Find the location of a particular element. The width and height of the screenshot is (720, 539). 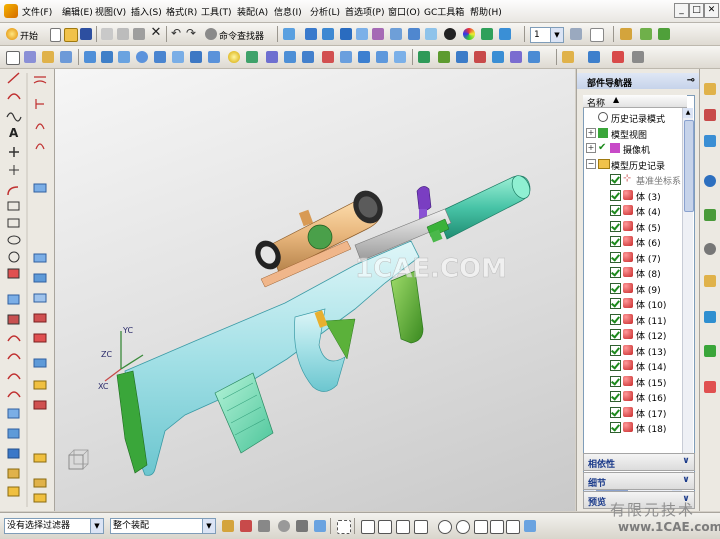

snap-existing-icon is located at coordinates (481, 527).